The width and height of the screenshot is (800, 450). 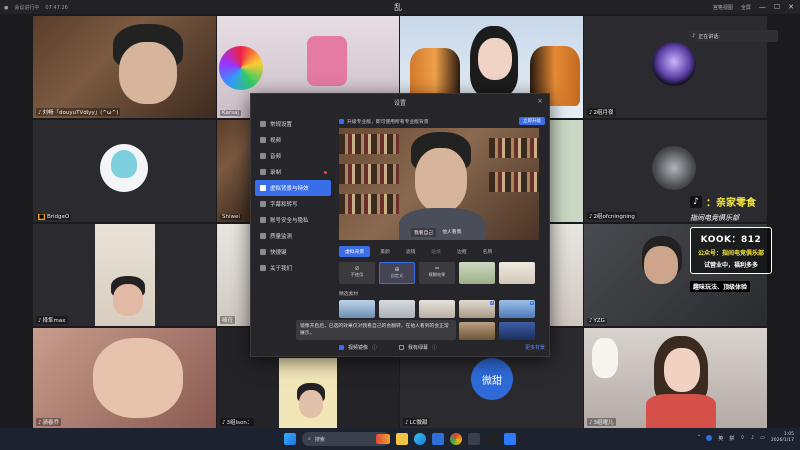 I want to click on video-tile: ♪3组曜儿, so click(x=675, y=378).